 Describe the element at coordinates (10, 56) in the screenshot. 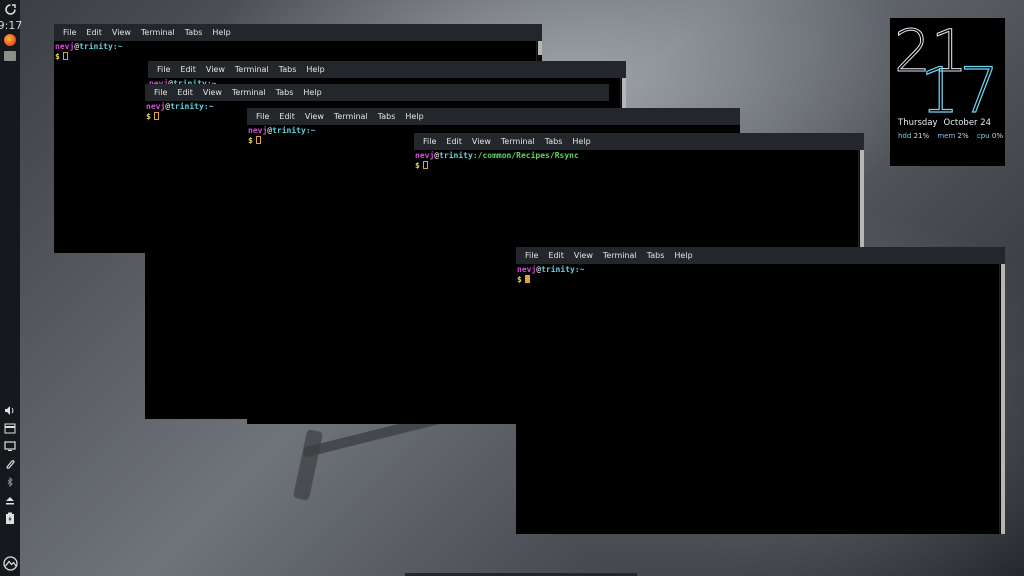

I see `files-icon` at that location.